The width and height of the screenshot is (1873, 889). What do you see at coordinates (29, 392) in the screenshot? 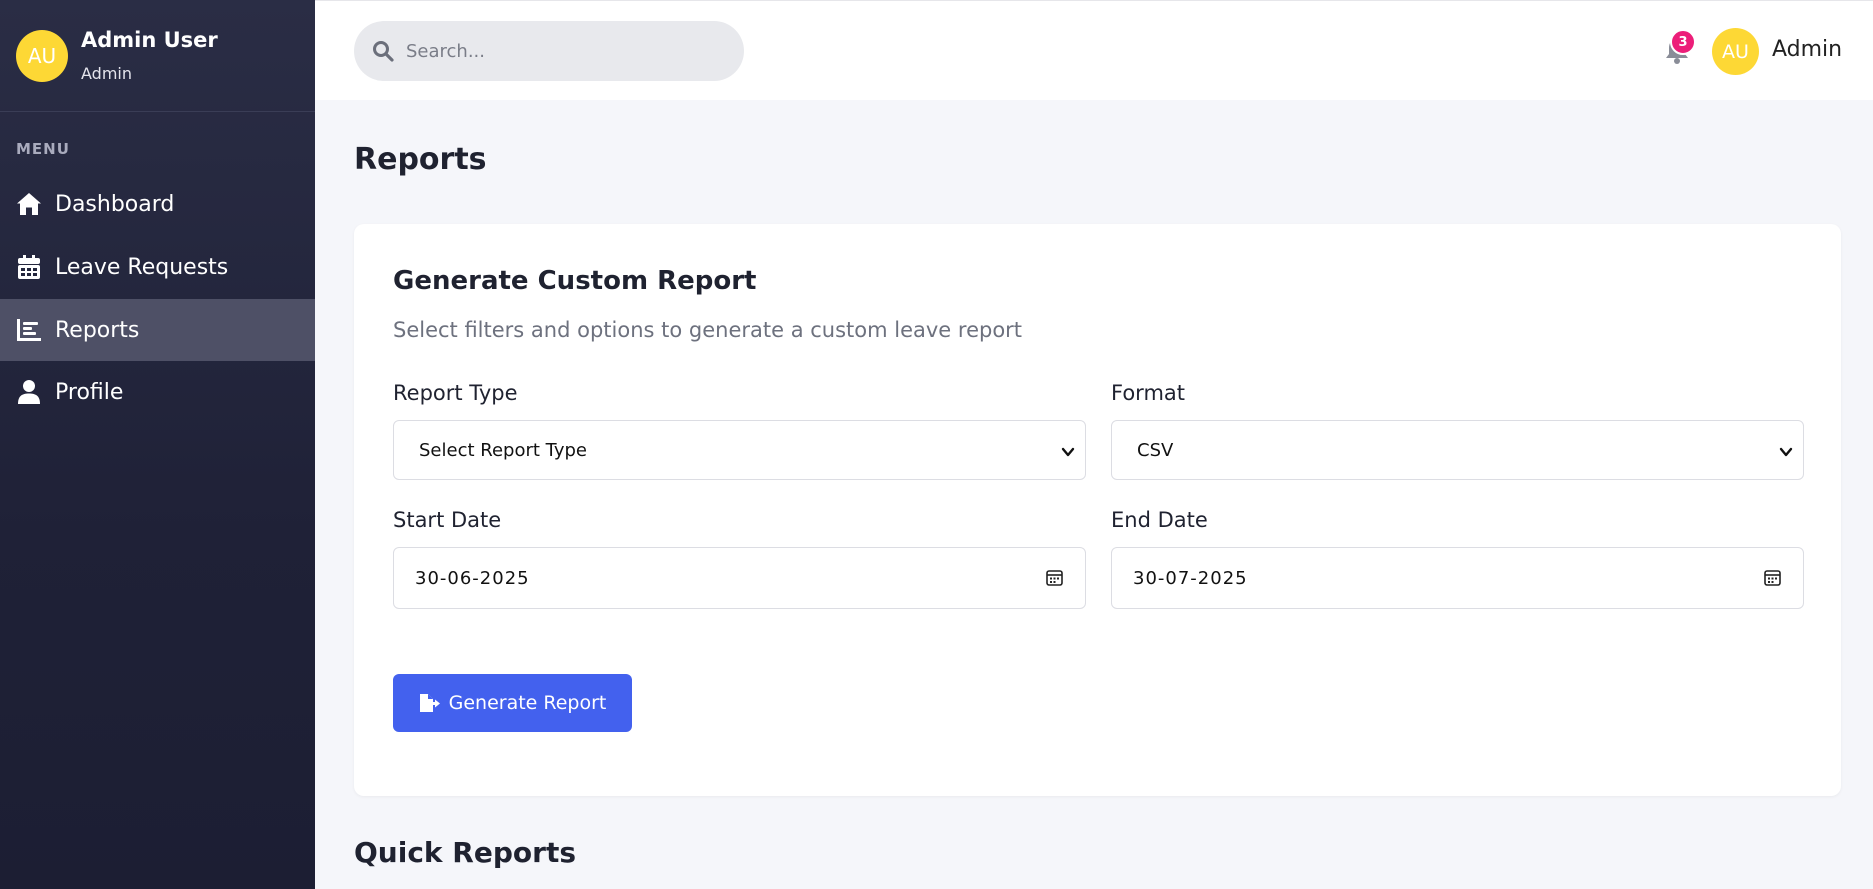
I see `user-icon` at bounding box center [29, 392].